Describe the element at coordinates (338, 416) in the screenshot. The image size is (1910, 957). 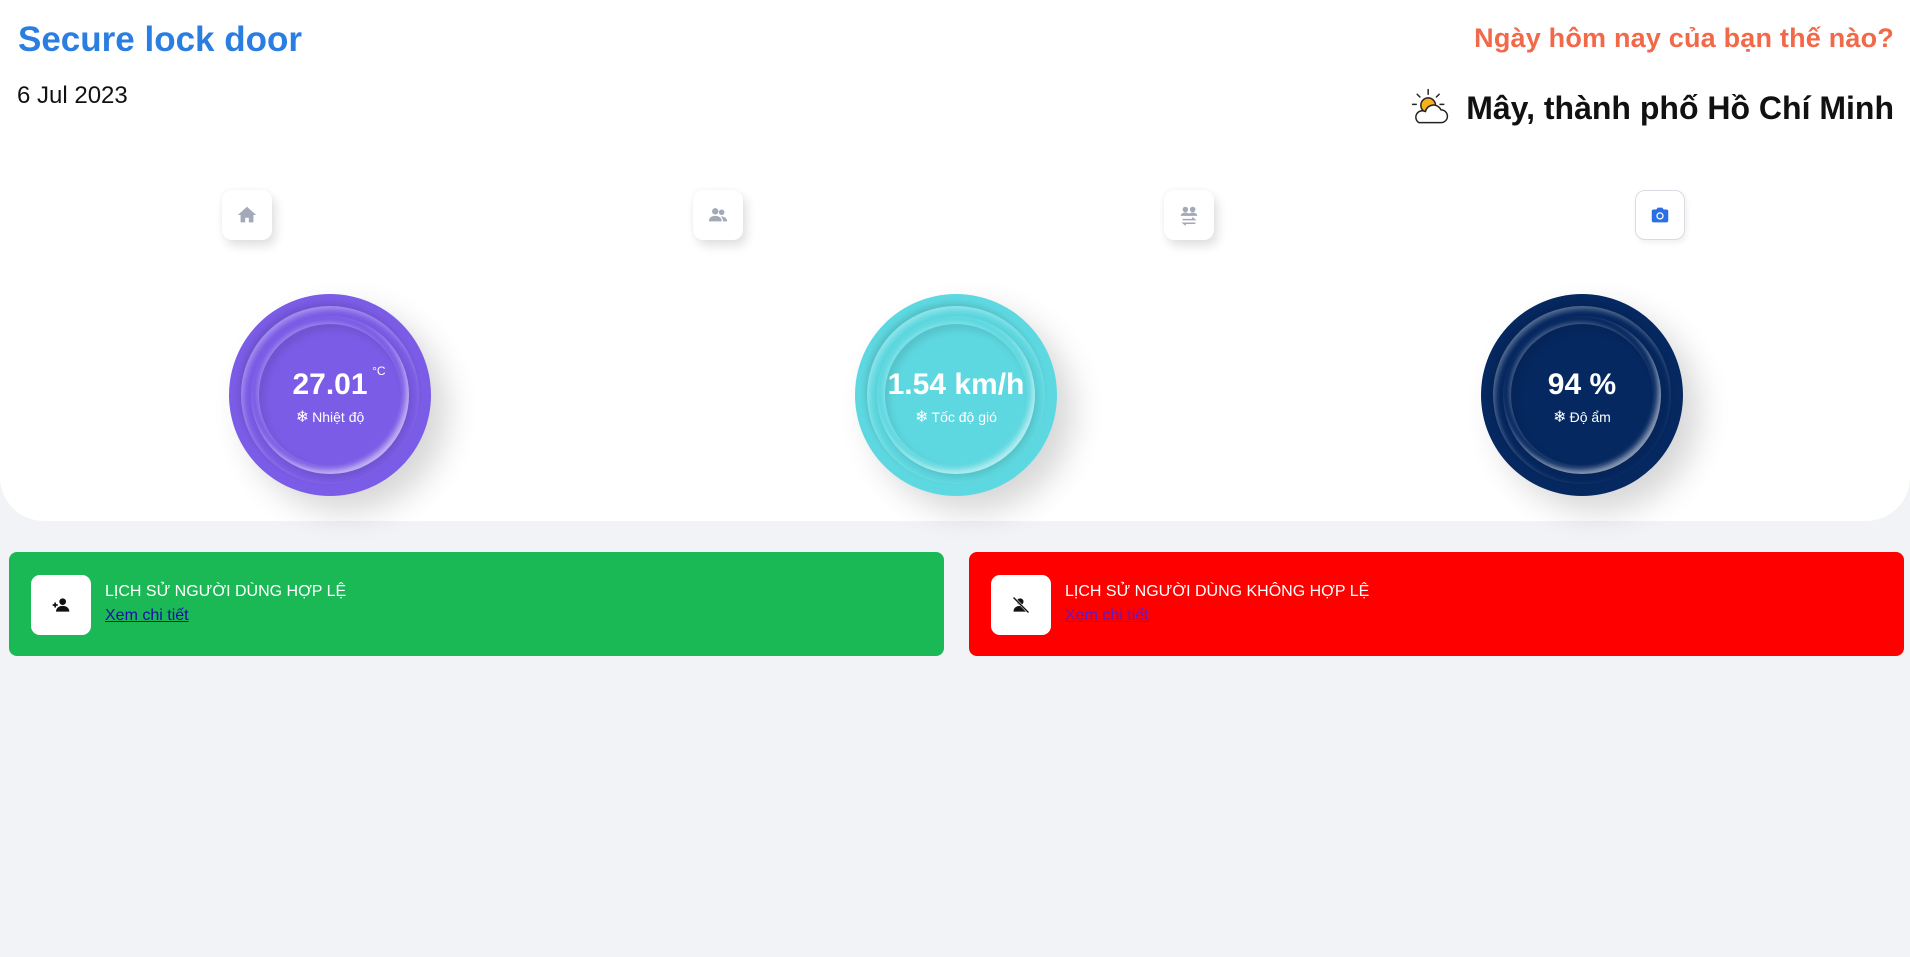
I see `temperature-label-text: Nhiệt độ` at that location.